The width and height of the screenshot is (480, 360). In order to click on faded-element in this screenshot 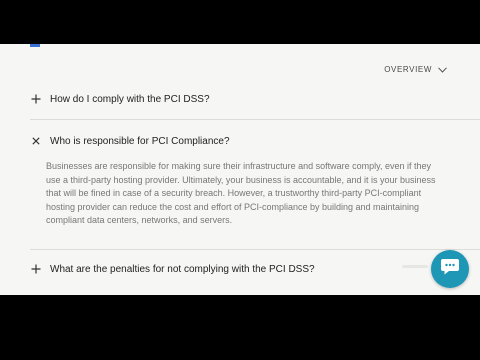, I will do `click(415, 266)`.